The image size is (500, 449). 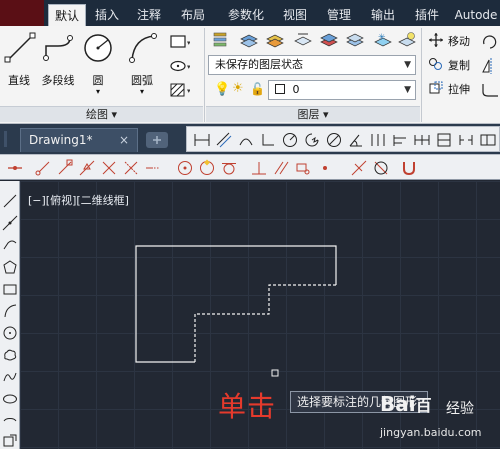 I want to click on baidu-logo: Bai百, so click(x=406, y=404).